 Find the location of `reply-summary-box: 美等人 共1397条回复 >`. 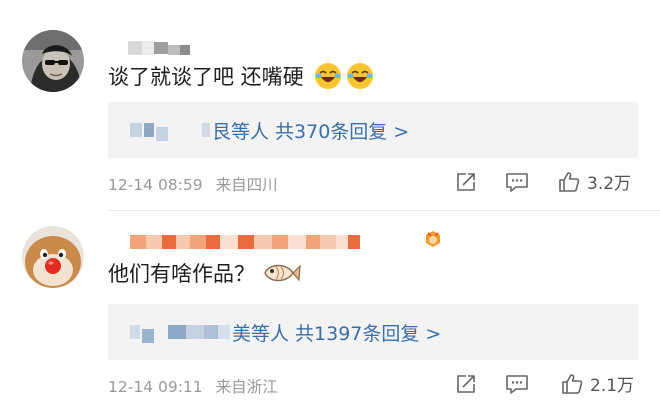

reply-summary-box: 美等人 共1397条回复 > is located at coordinates (373, 332).